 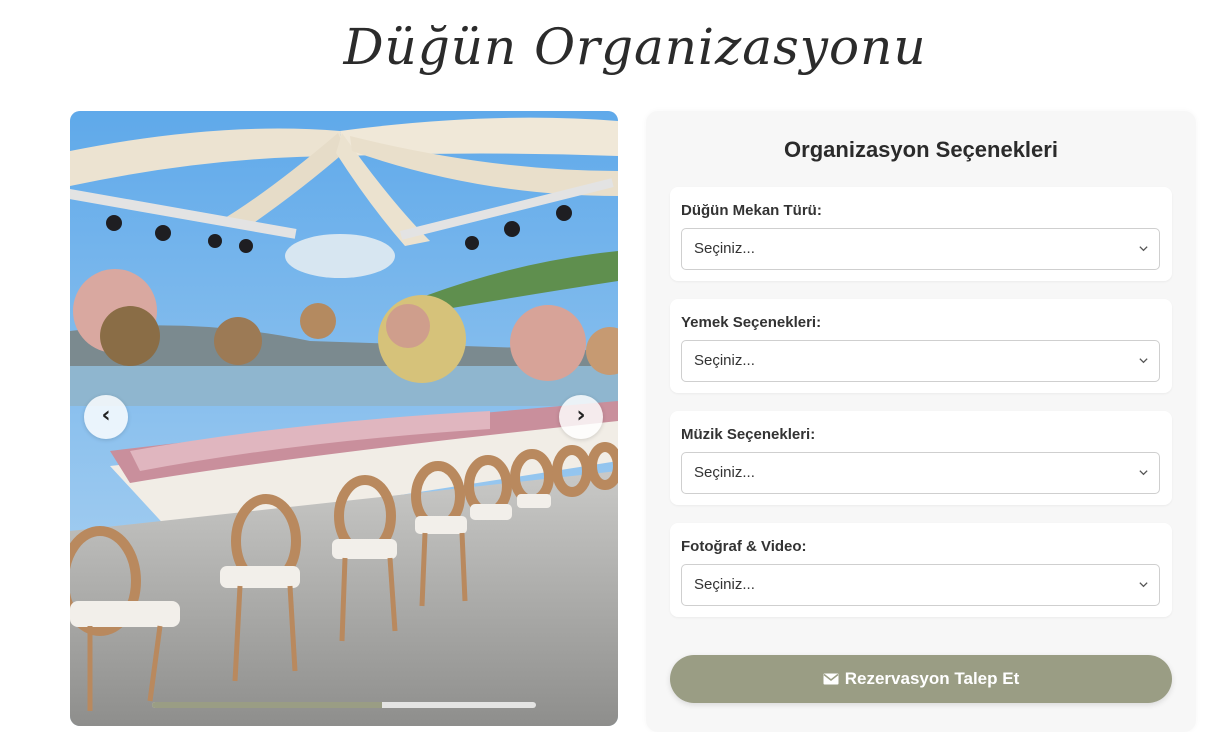 I want to click on reservation-request-button: Rezervasyon Talep Et, so click(x=921, y=679).